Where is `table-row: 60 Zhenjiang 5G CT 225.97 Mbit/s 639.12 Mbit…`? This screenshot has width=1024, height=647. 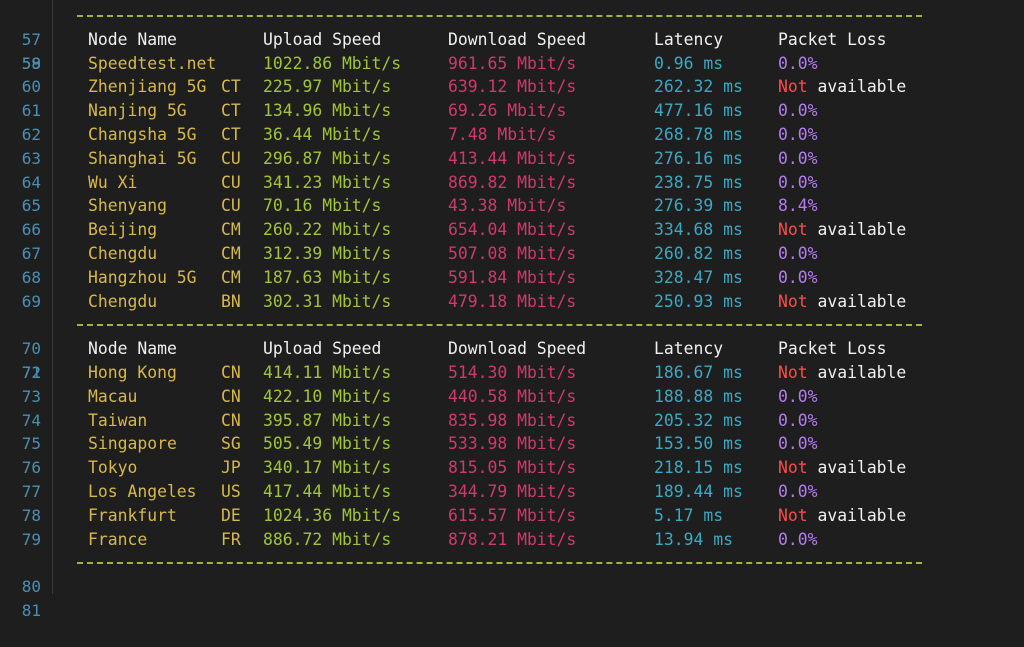 table-row: 60 Zhenjiang 5G CT 225.97 Mbit/s 639.12 Mbit… is located at coordinates (512, 87).